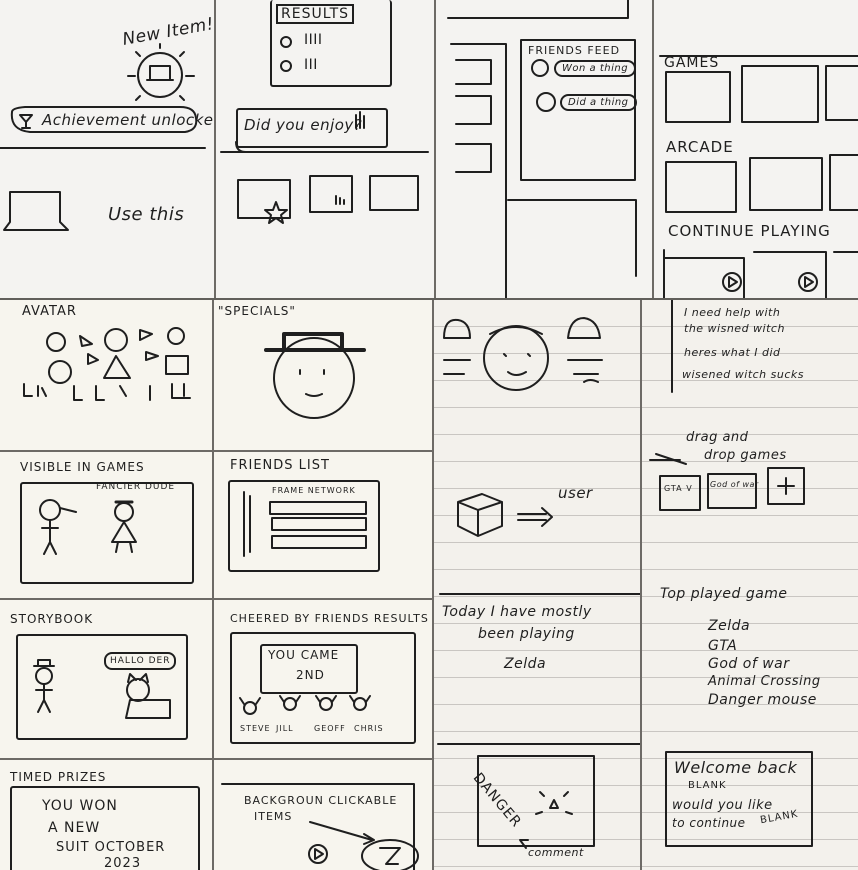 This screenshot has width=858, height=870. I want to click on today-line-3: Zelda, so click(525, 664).